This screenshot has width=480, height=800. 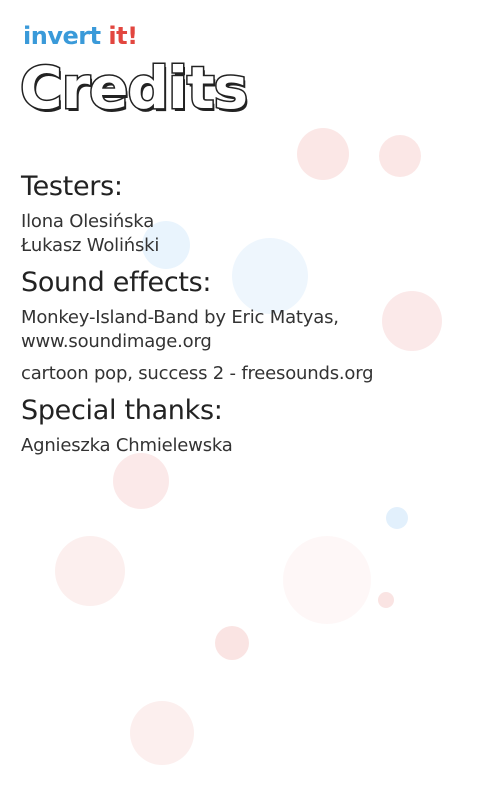 What do you see at coordinates (123, 36) in the screenshot?
I see `logo-word-it: it!` at bounding box center [123, 36].